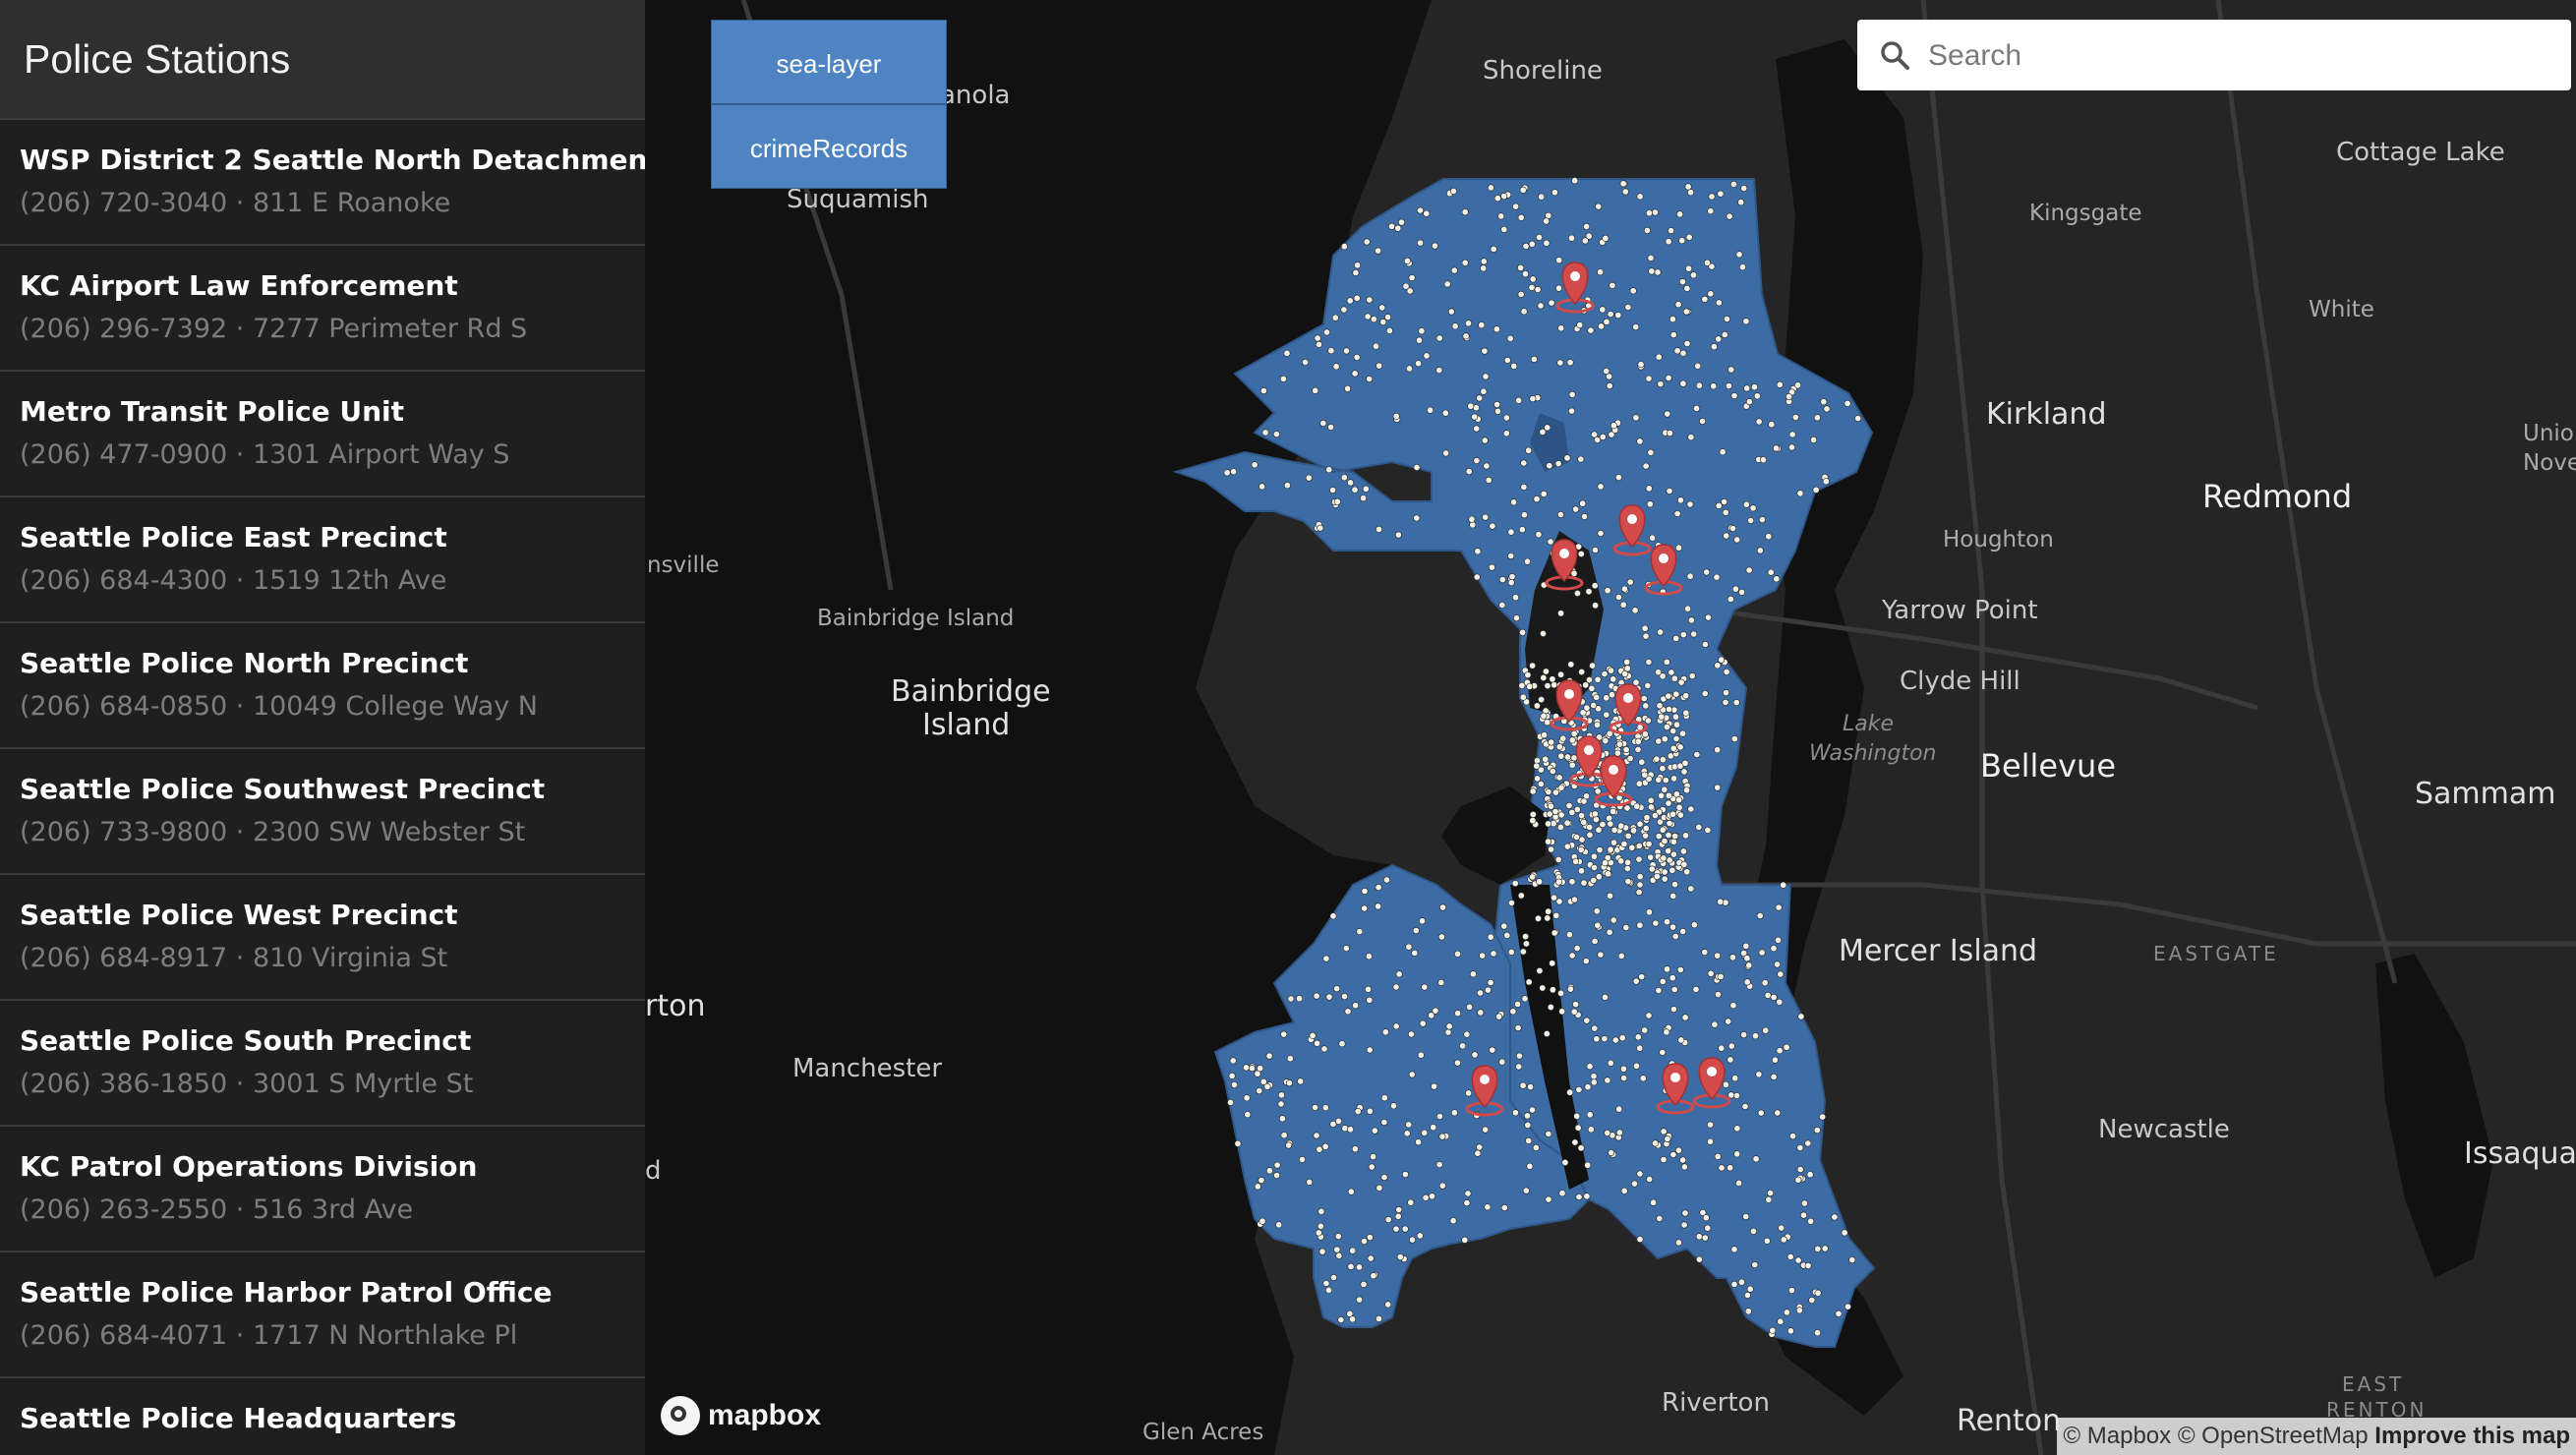 This screenshot has height=1455, width=2576. What do you see at coordinates (332, 832) in the screenshot?
I see `station-detail: (206) 733-9800 · 2300 SW Webster St` at bounding box center [332, 832].